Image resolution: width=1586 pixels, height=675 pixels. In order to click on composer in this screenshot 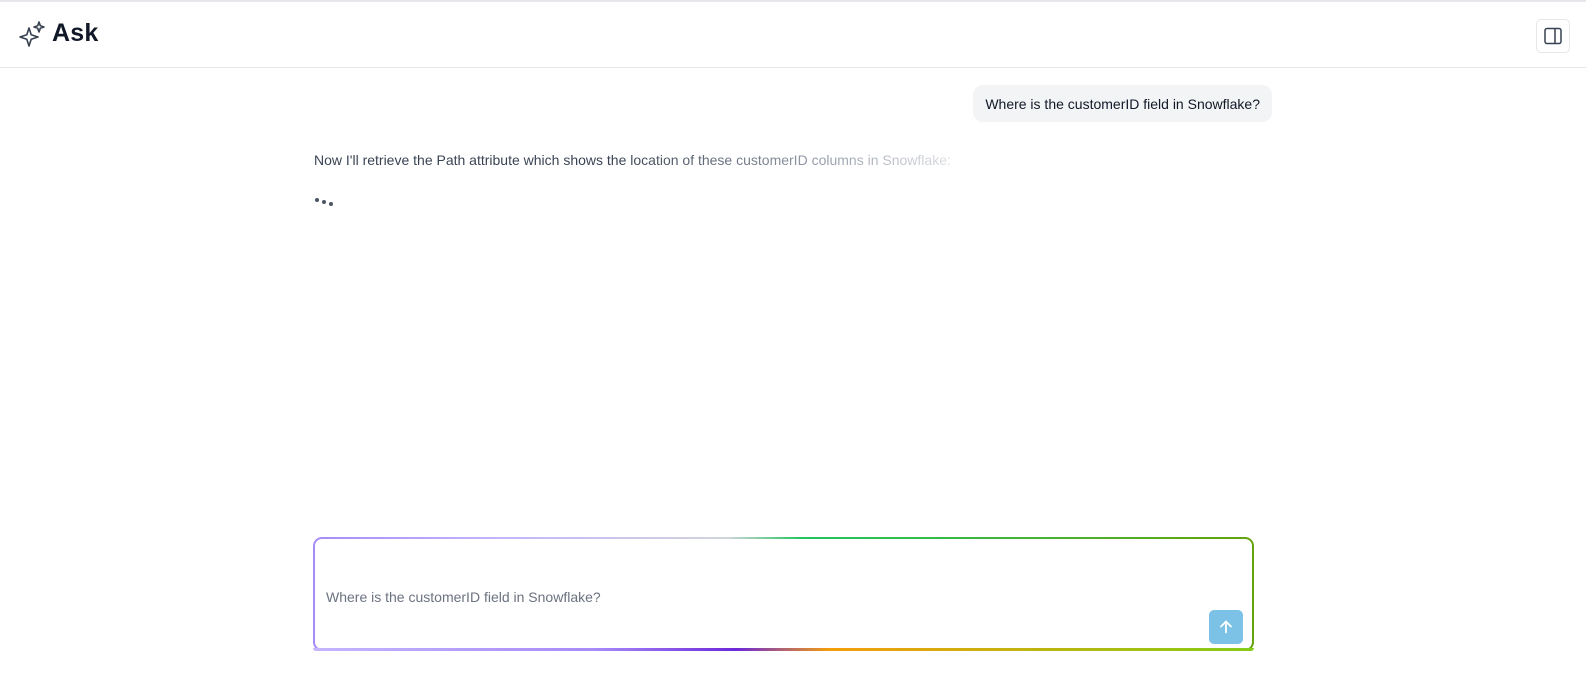, I will do `click(783, 594)`.